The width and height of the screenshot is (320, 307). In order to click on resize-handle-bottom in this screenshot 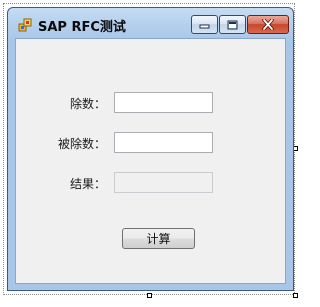, I will do `click(149, 295)`.